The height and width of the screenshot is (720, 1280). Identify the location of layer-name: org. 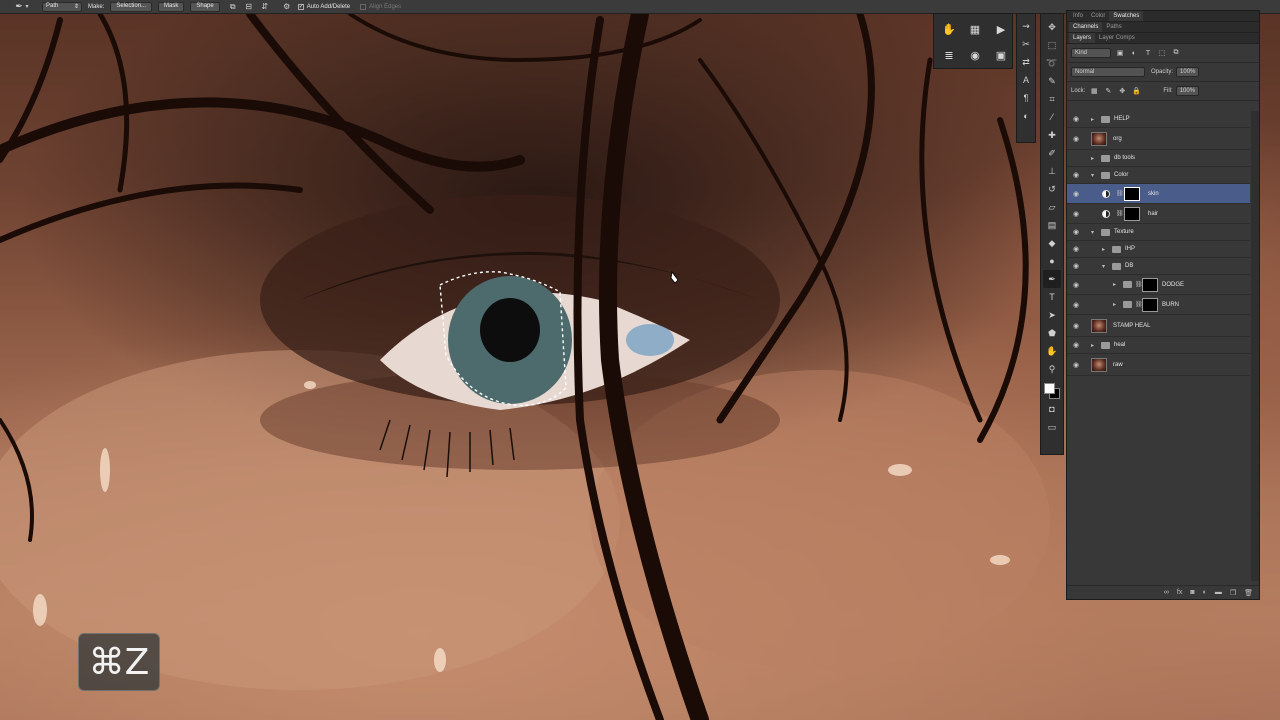
(1117, 139).